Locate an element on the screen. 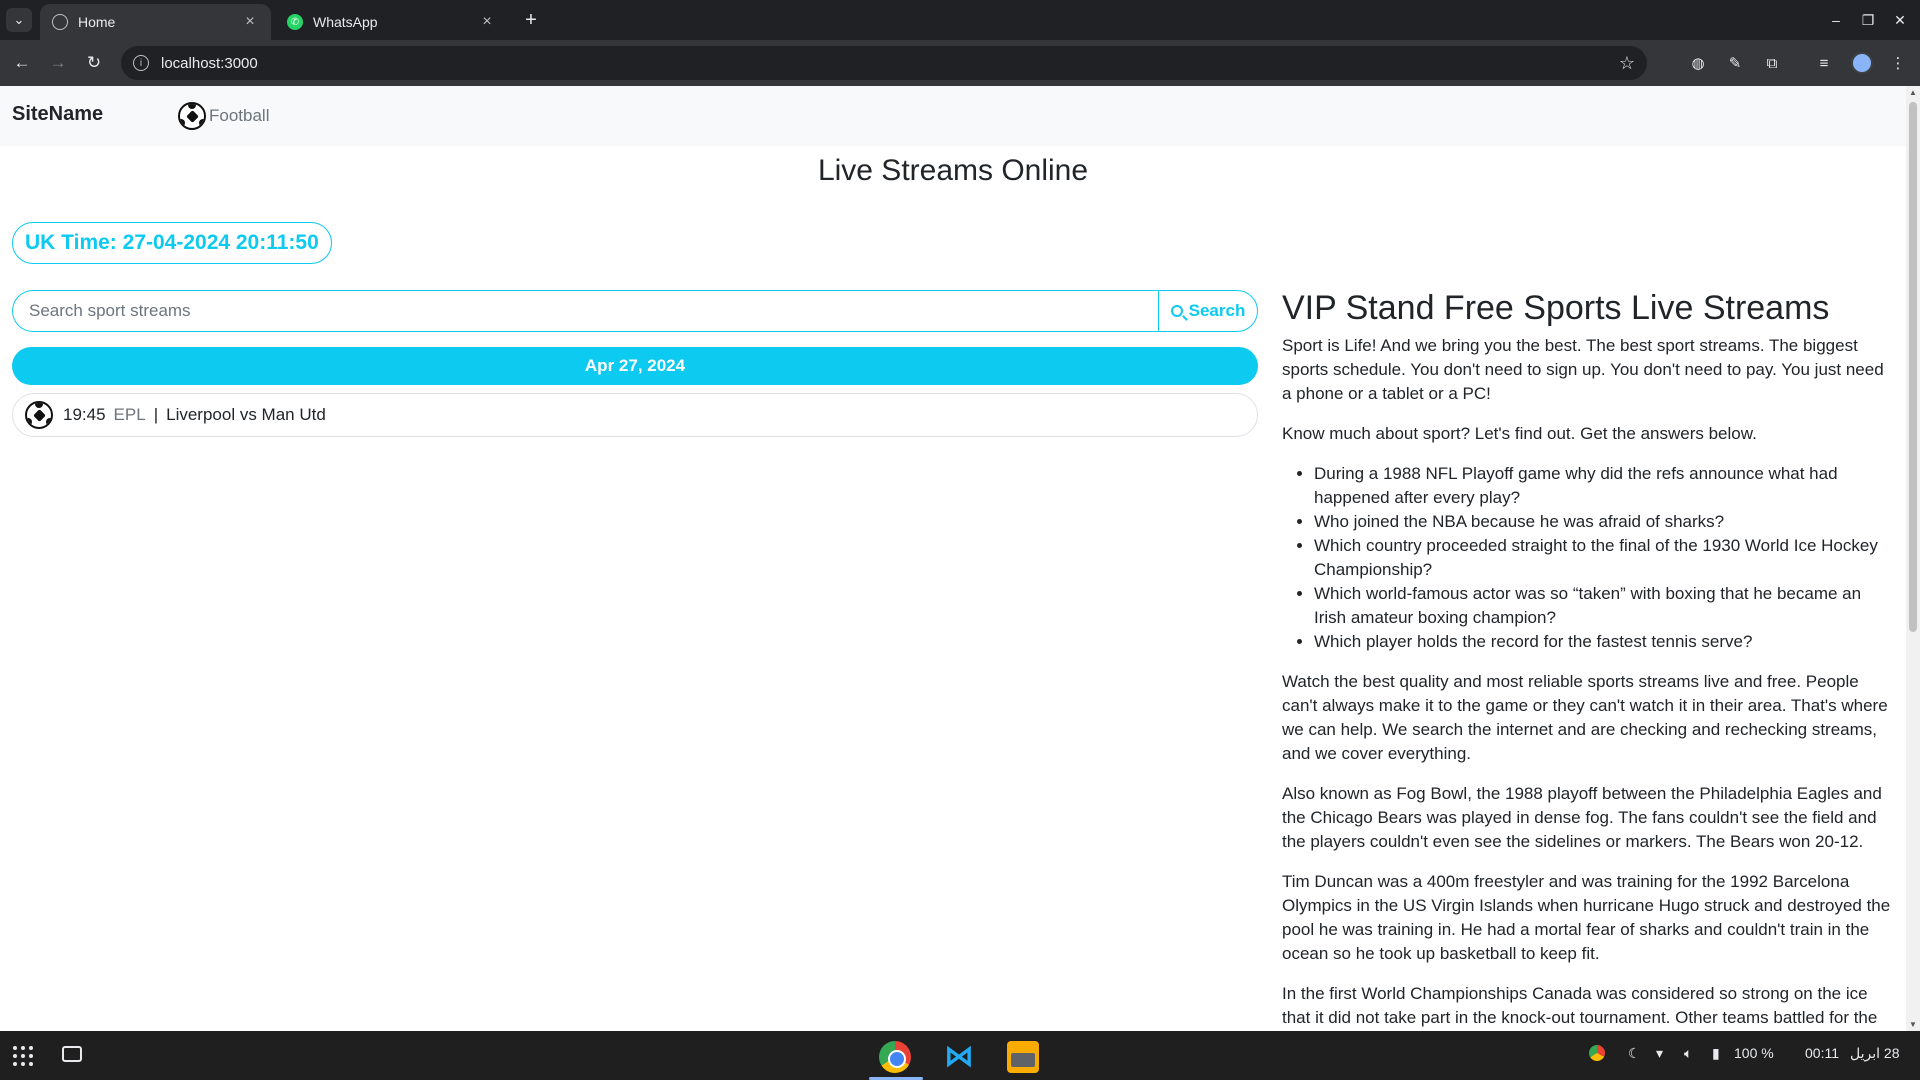  event-time: 19:45 is located at coordinates (84, 414).